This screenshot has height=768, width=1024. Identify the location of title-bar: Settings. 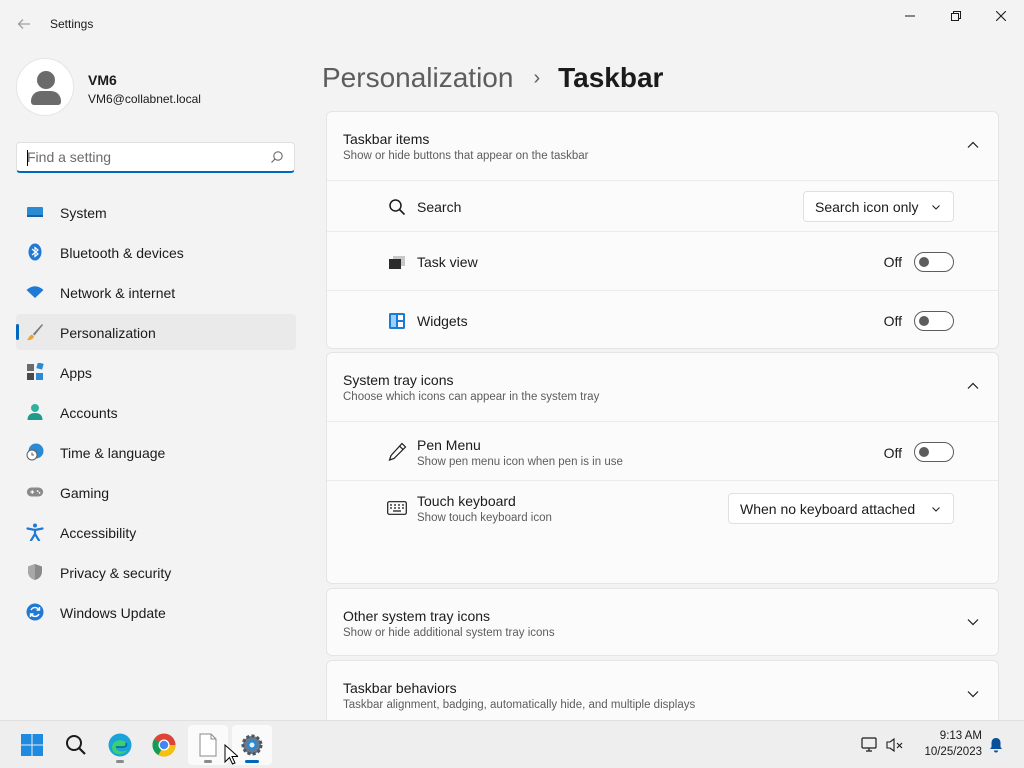
(512, 24).